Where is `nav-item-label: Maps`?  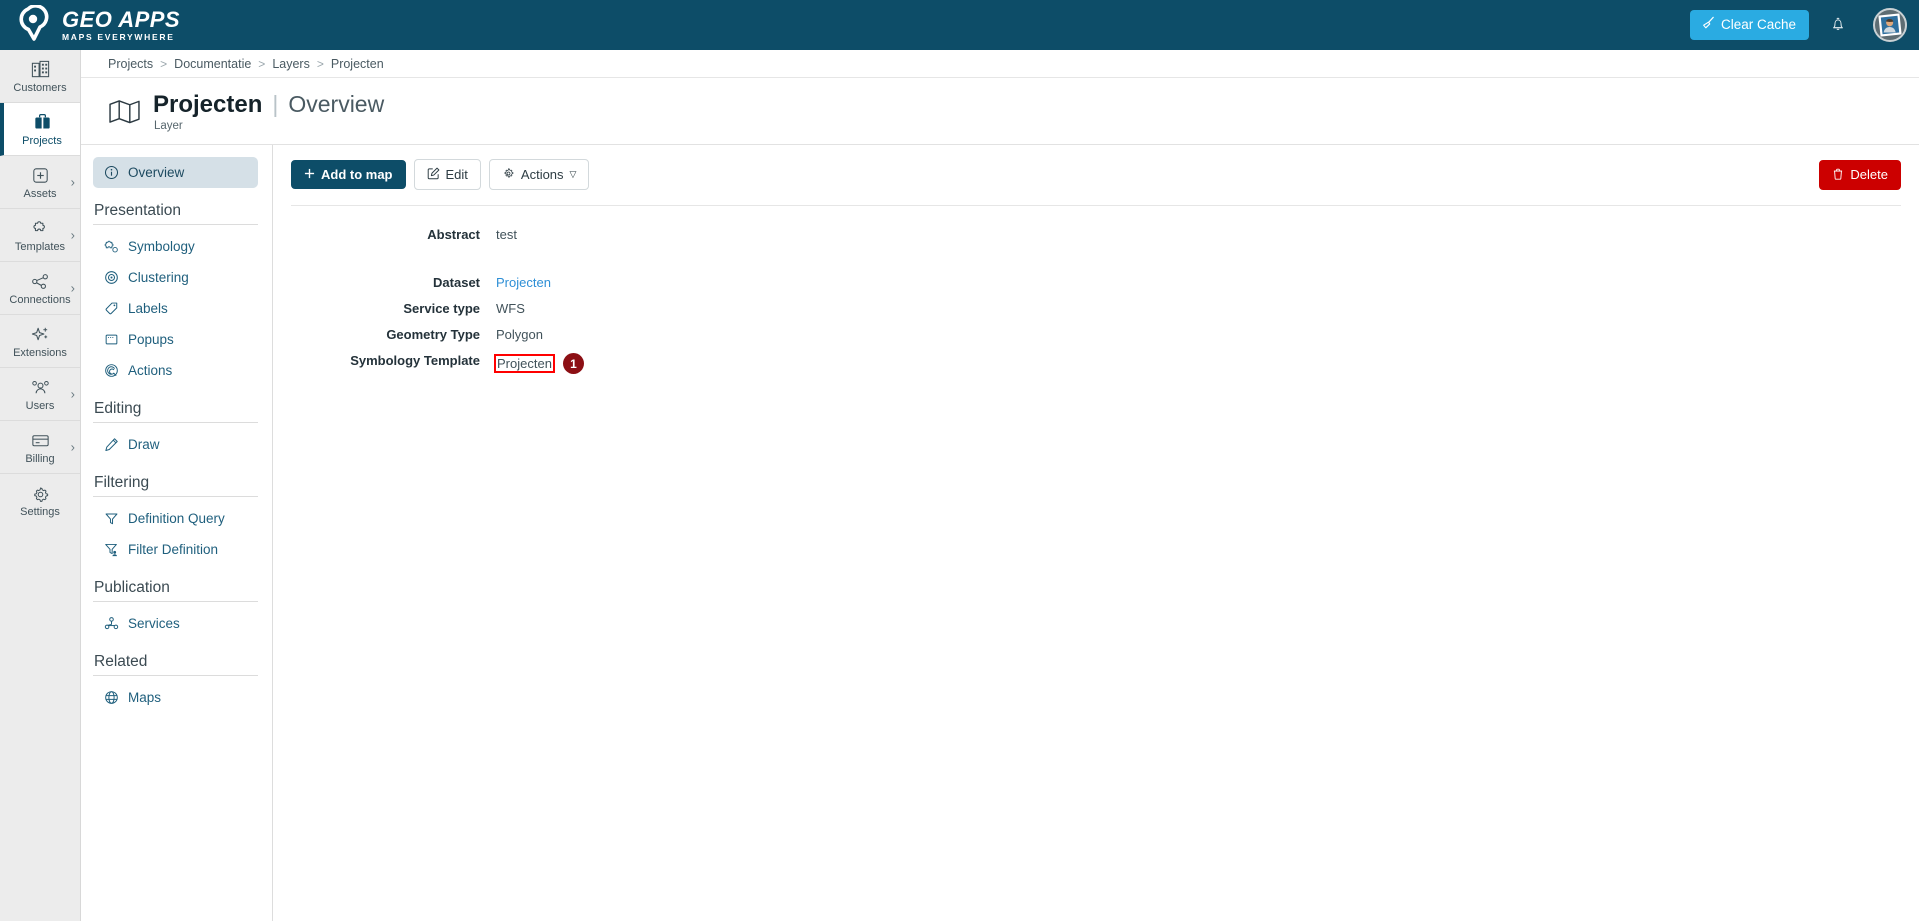
nav-item-label: Maps is located at coordinates (145, 697).